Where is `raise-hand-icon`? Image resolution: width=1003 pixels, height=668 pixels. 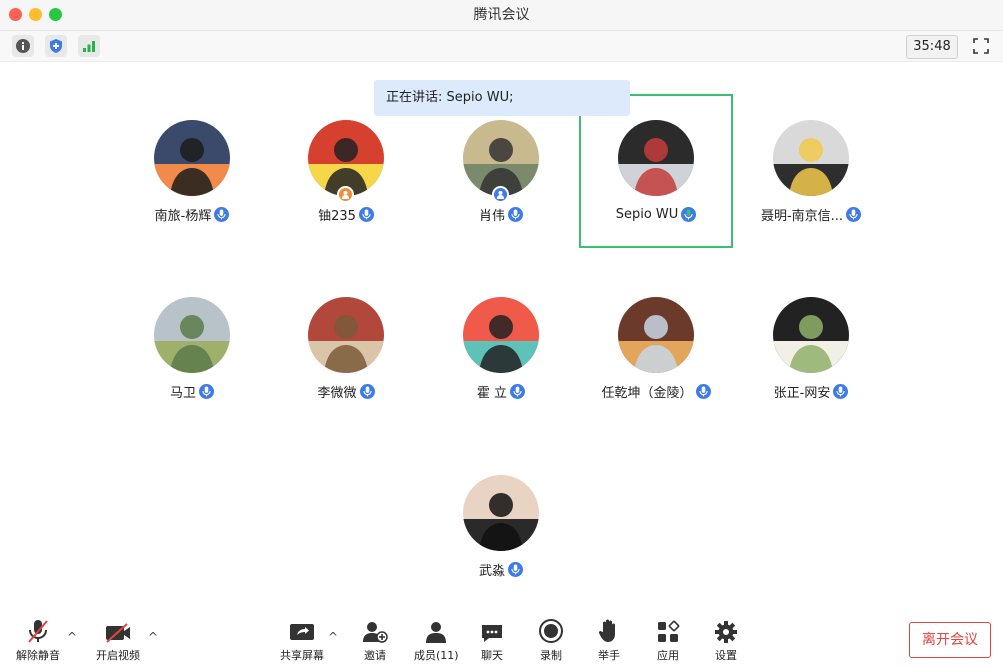 raise-hand-icon is located at coordinates (606, 630).